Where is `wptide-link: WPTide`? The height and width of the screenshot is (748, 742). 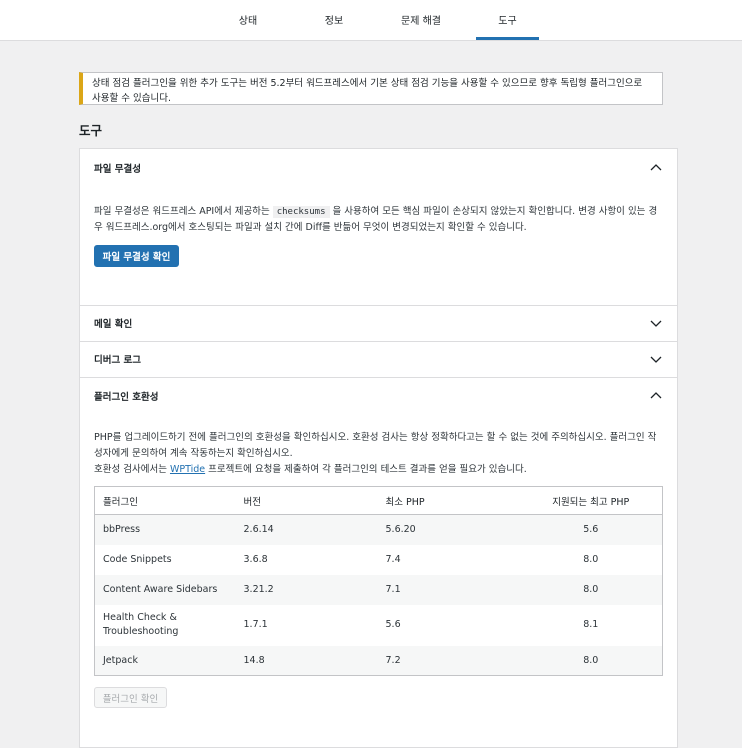 wptide-link: WPTide is located at coordinates (187, 469).